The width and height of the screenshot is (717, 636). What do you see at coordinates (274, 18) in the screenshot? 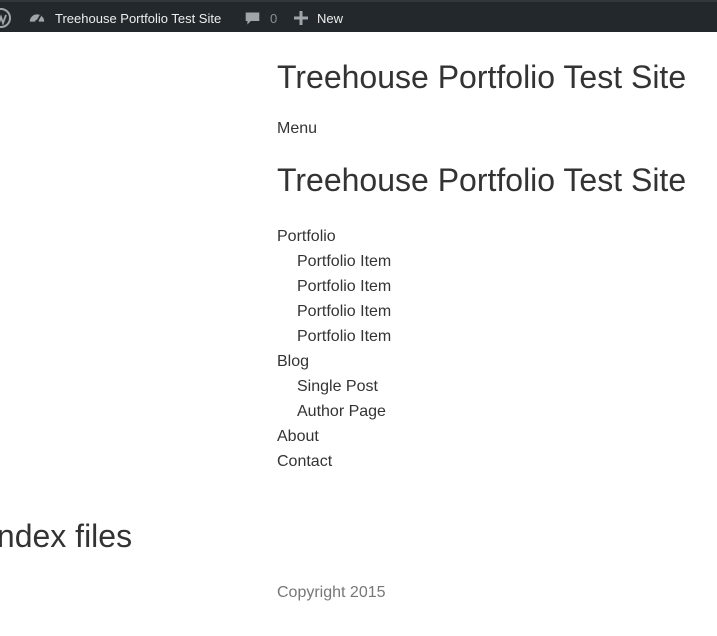
I see `comments-count: 0` at bounding box center [274, 18].